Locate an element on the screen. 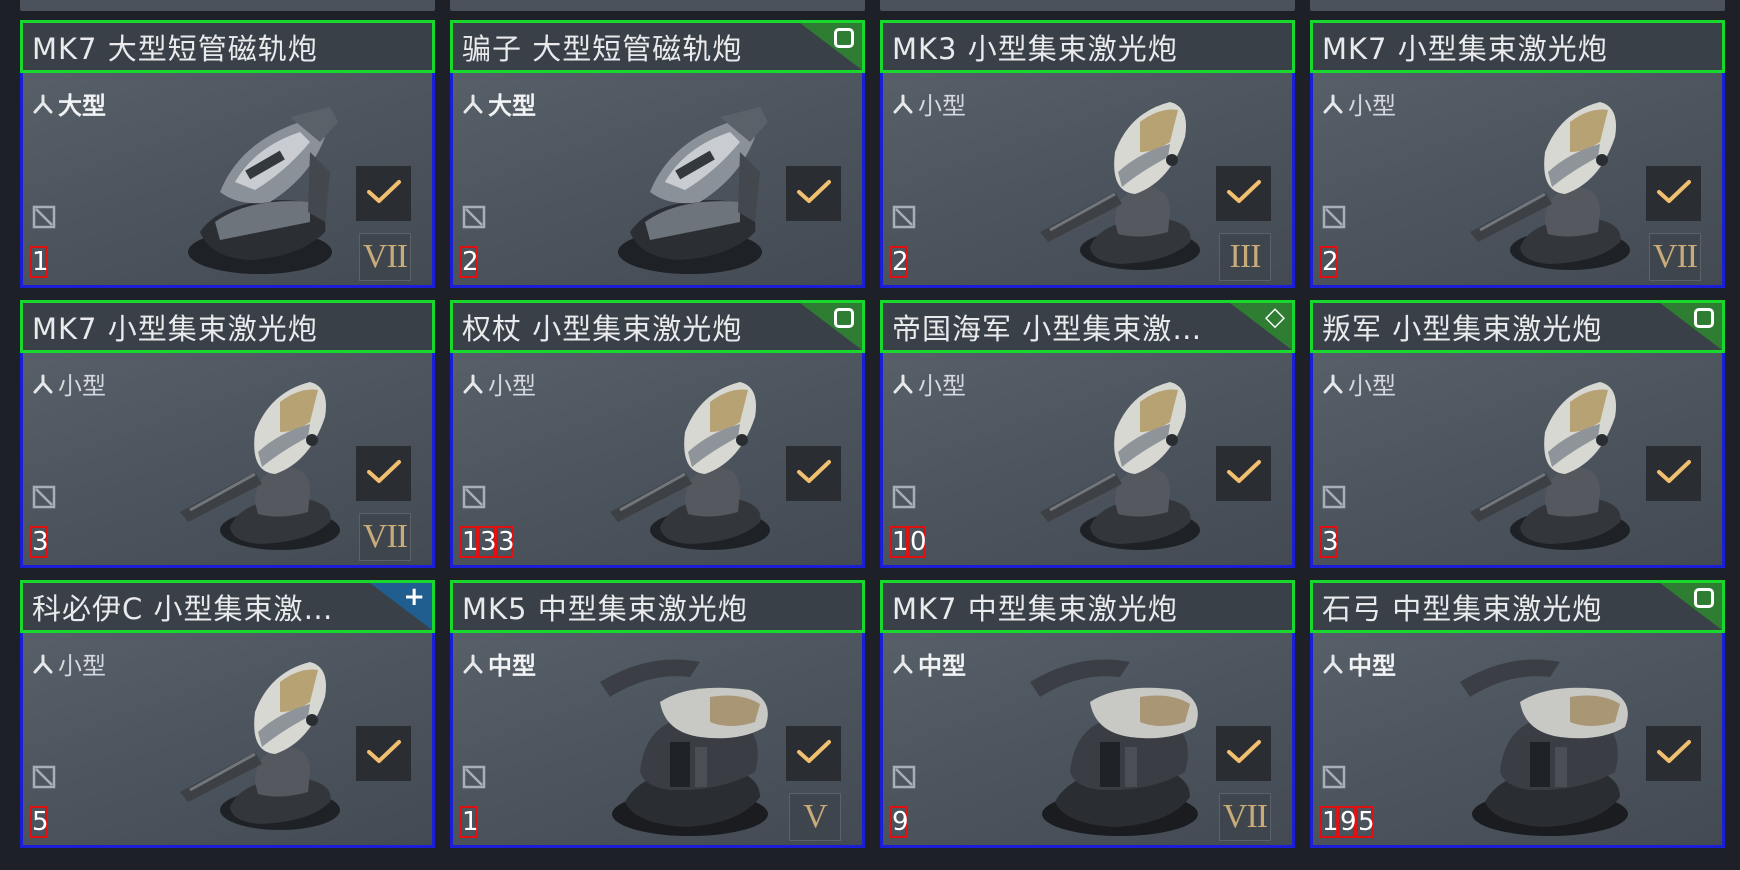  count-digit: 9 is located at coordinates (1347, 822).